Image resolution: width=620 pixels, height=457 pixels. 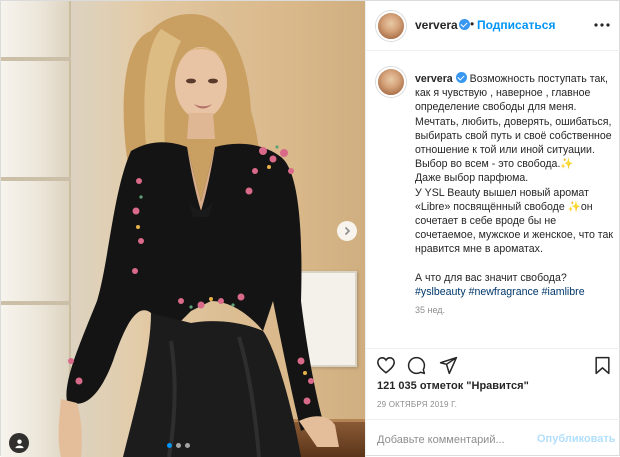 I want to click on comment-icon, so click(x=416, y=365).